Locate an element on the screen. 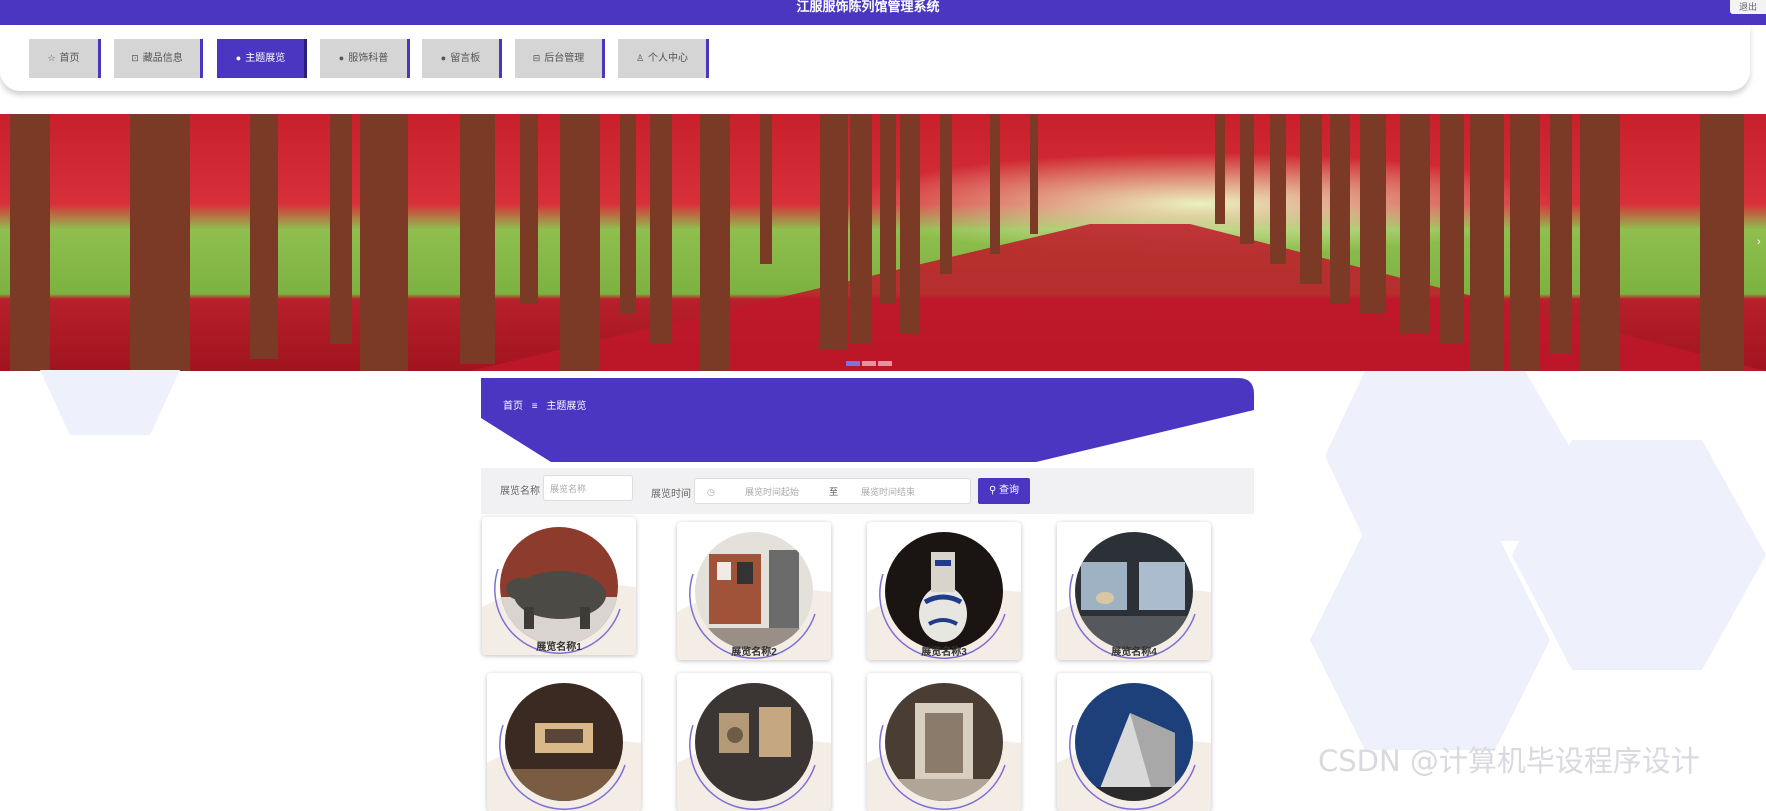  exhibition-name: 展览名称1 is located at coordinates (559, 647).